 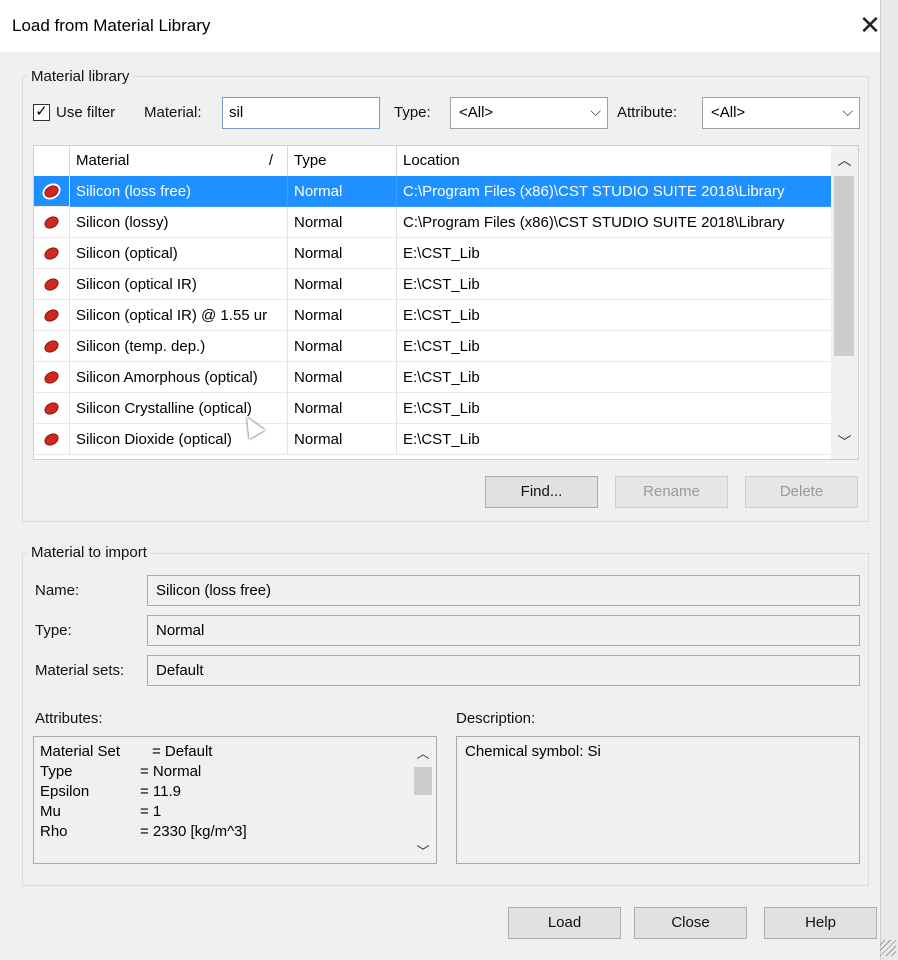 I want to click on table-row: Silicon (temp. dep.) Normal E:\CST_Lib, so click(x=432, y=346).